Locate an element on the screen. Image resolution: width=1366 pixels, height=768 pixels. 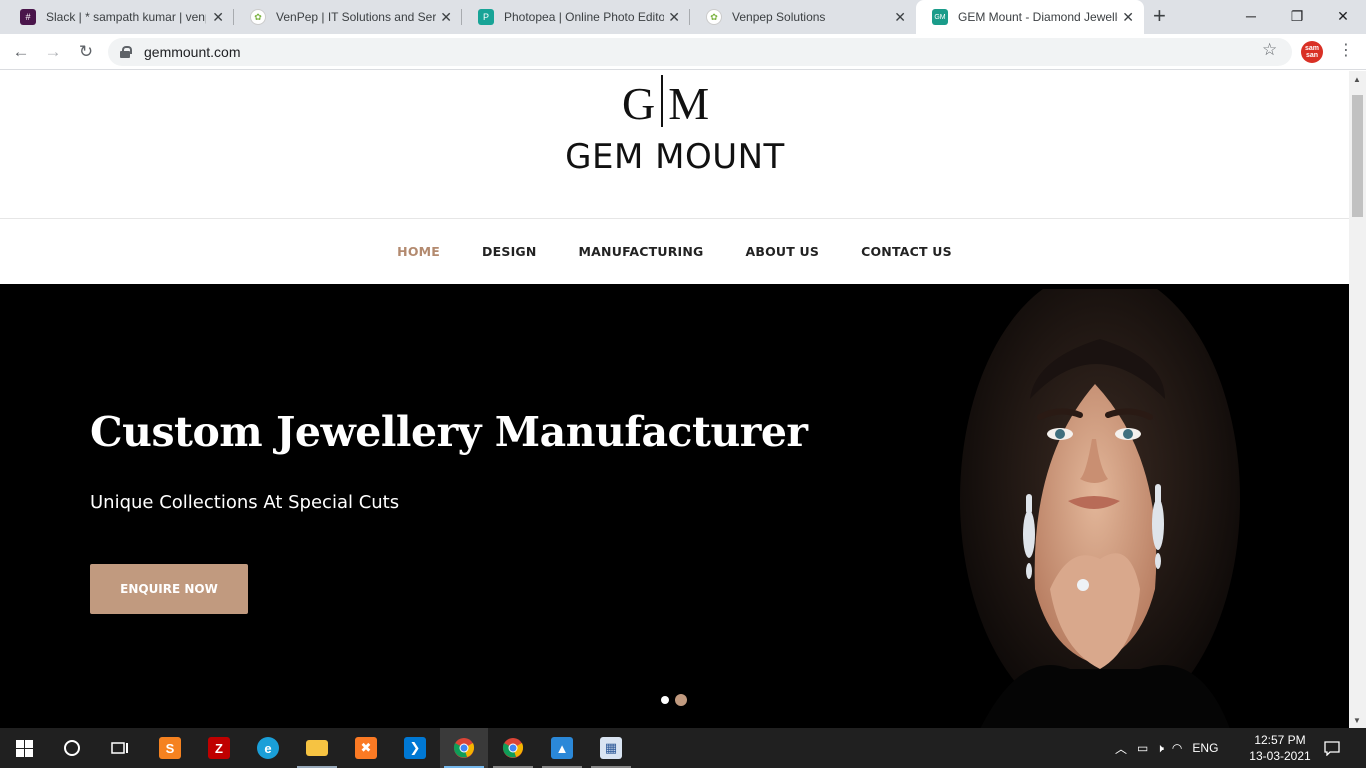
gem-mount-favicon-icon: GM is located at coordinates (940, 17).